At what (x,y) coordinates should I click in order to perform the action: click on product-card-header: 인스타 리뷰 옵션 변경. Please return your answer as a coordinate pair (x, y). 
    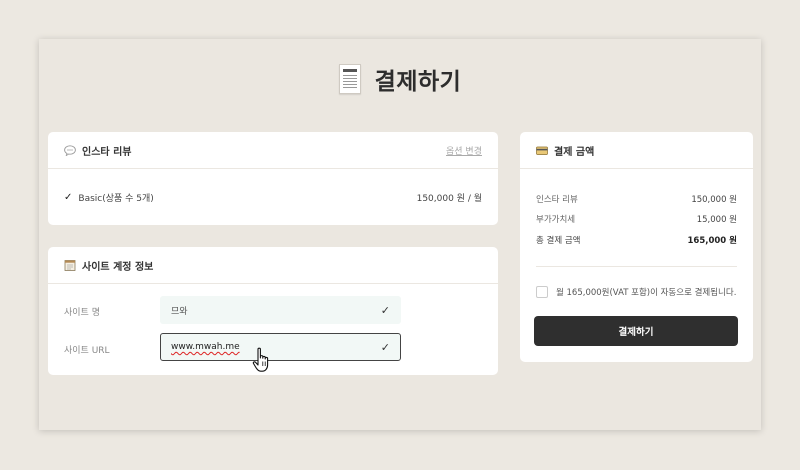
    Looking at the image, I should click on (273, 150).